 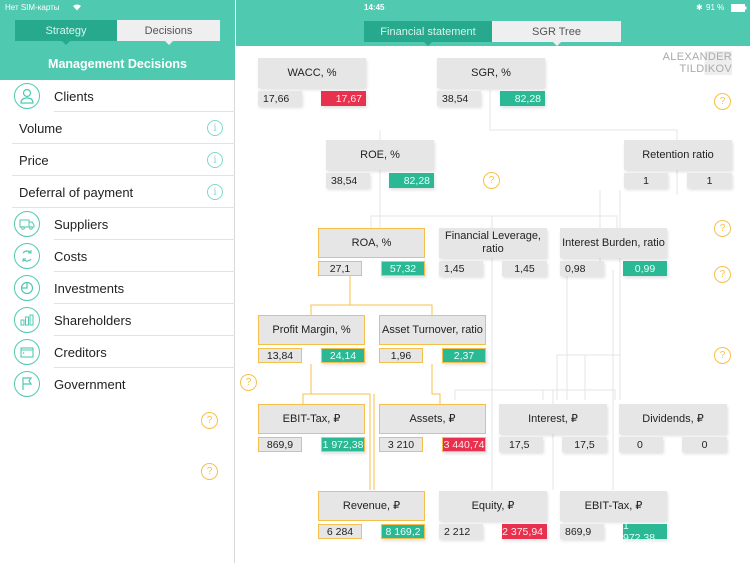 What do you see at coordinates (401, 444) in the screenshot?
I see `base-value: 3 210` at bounding box center [401, 444].